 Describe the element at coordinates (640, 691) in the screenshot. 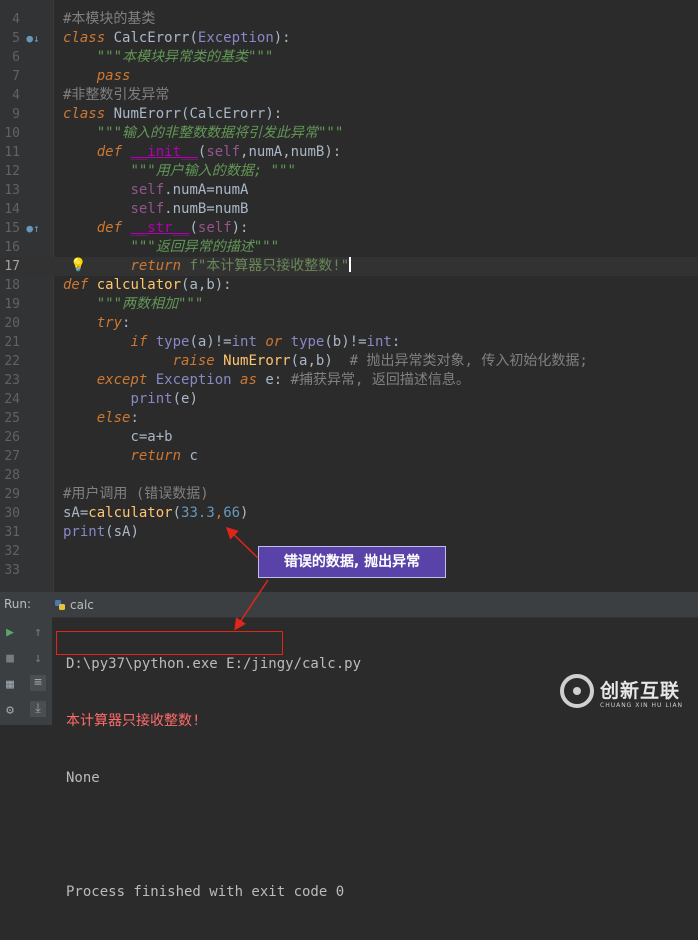

I see `watermark-text: 创新互联` at that location.